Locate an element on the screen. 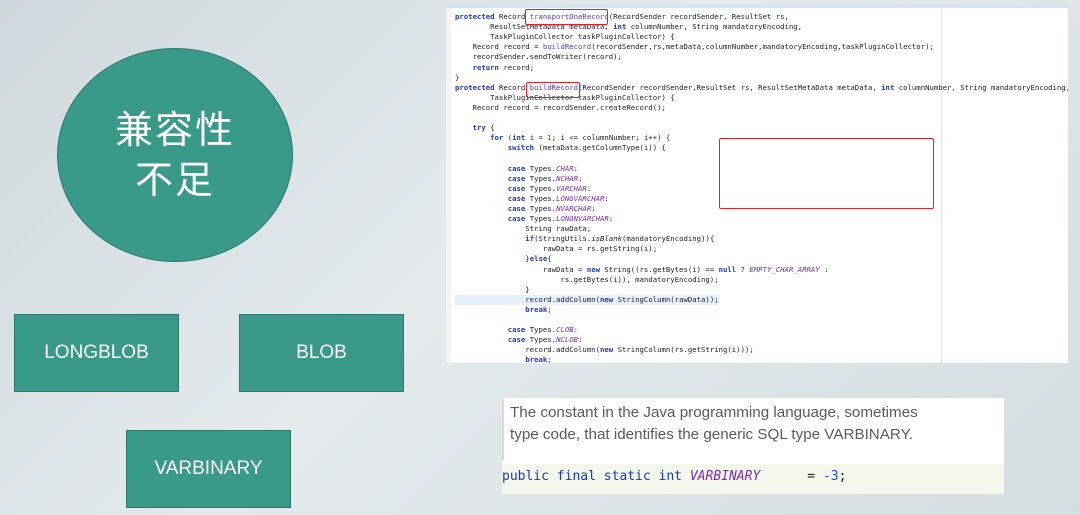 This screenshot has width=1080, height=515. longblob-label: LONGBLOB is located at coordinates (96, 352).